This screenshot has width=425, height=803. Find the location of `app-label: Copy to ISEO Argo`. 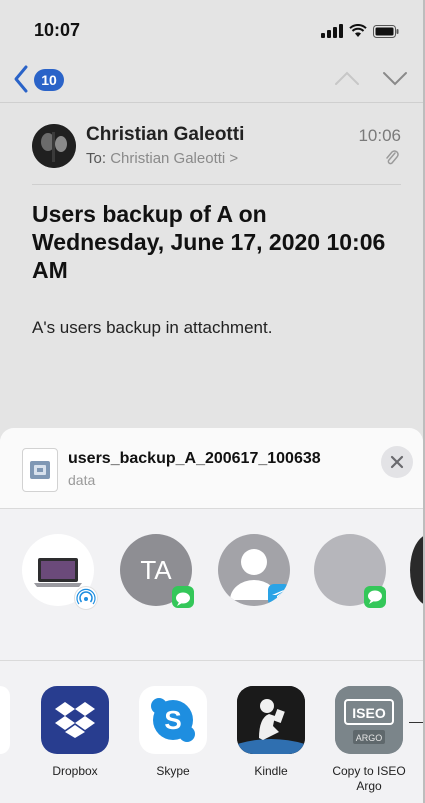

app-label: Copy to ISEO Argo is located at coordinates (369, 778).